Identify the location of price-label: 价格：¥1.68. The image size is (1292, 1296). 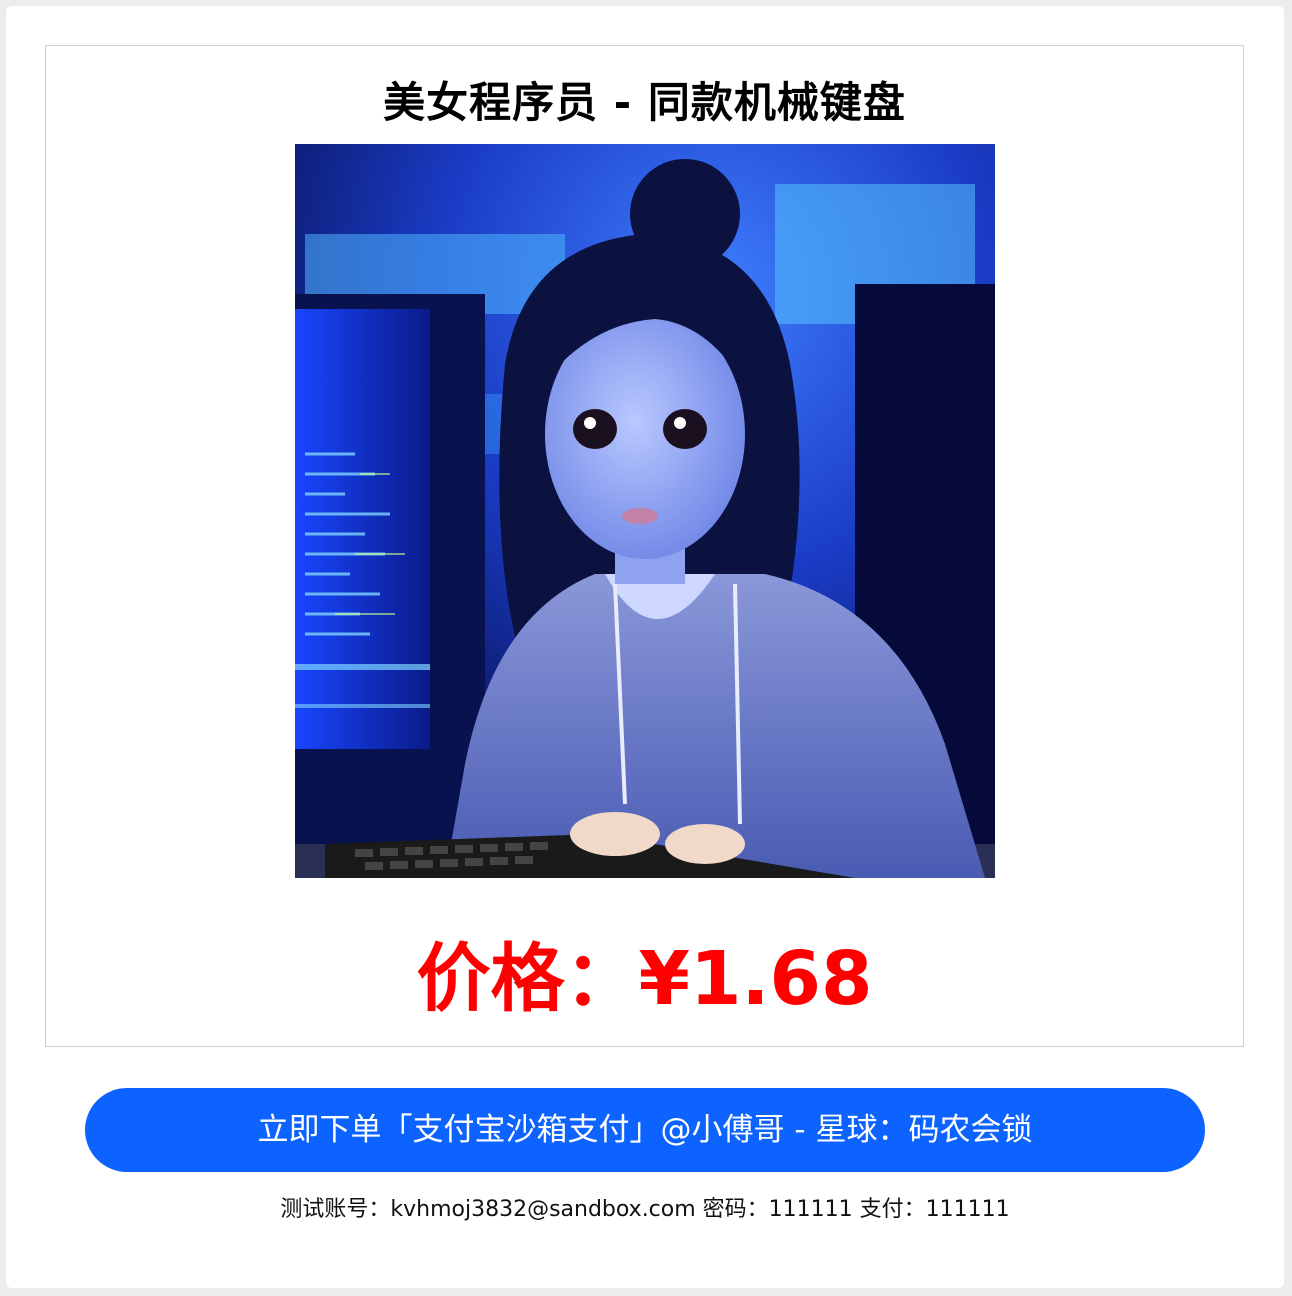
(644, 979).